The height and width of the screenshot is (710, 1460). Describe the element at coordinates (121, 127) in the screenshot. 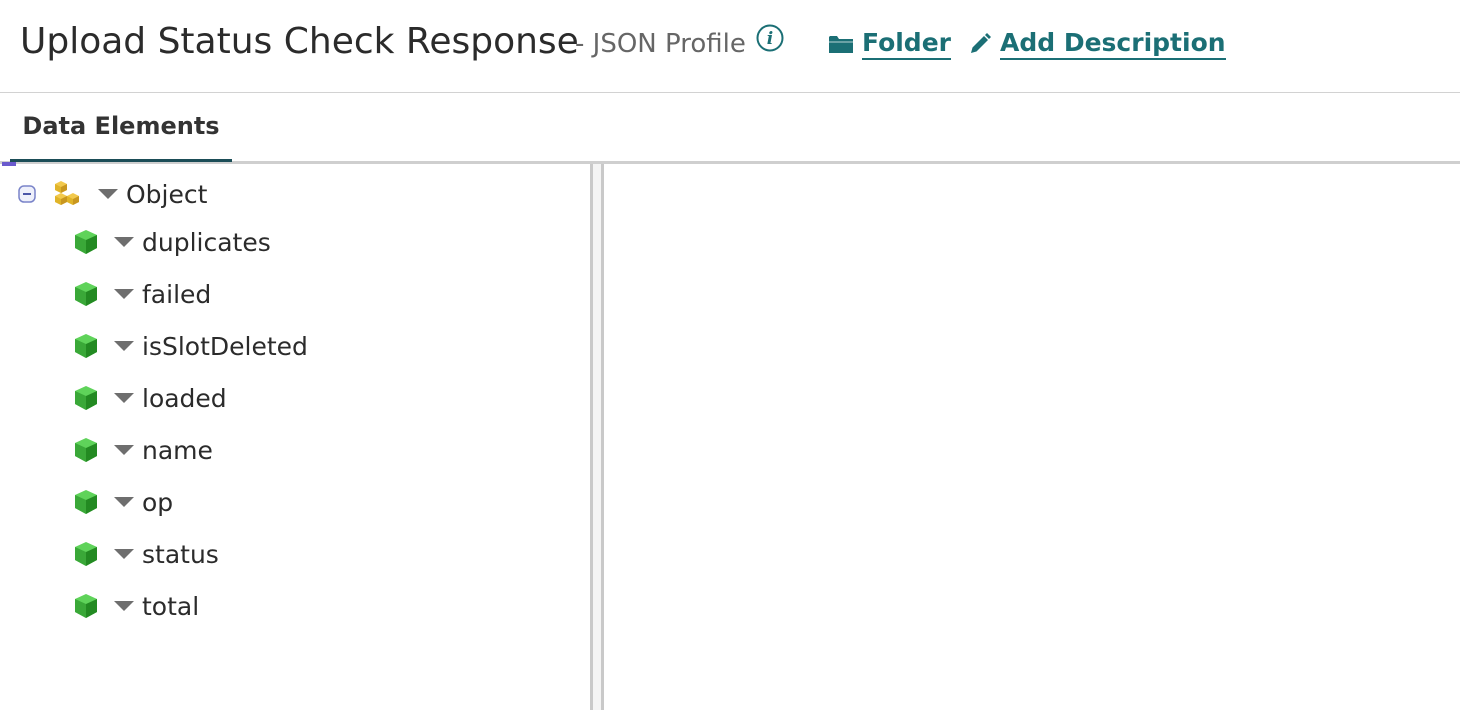

I see `tab-data-elements: Data Elements` at that location.